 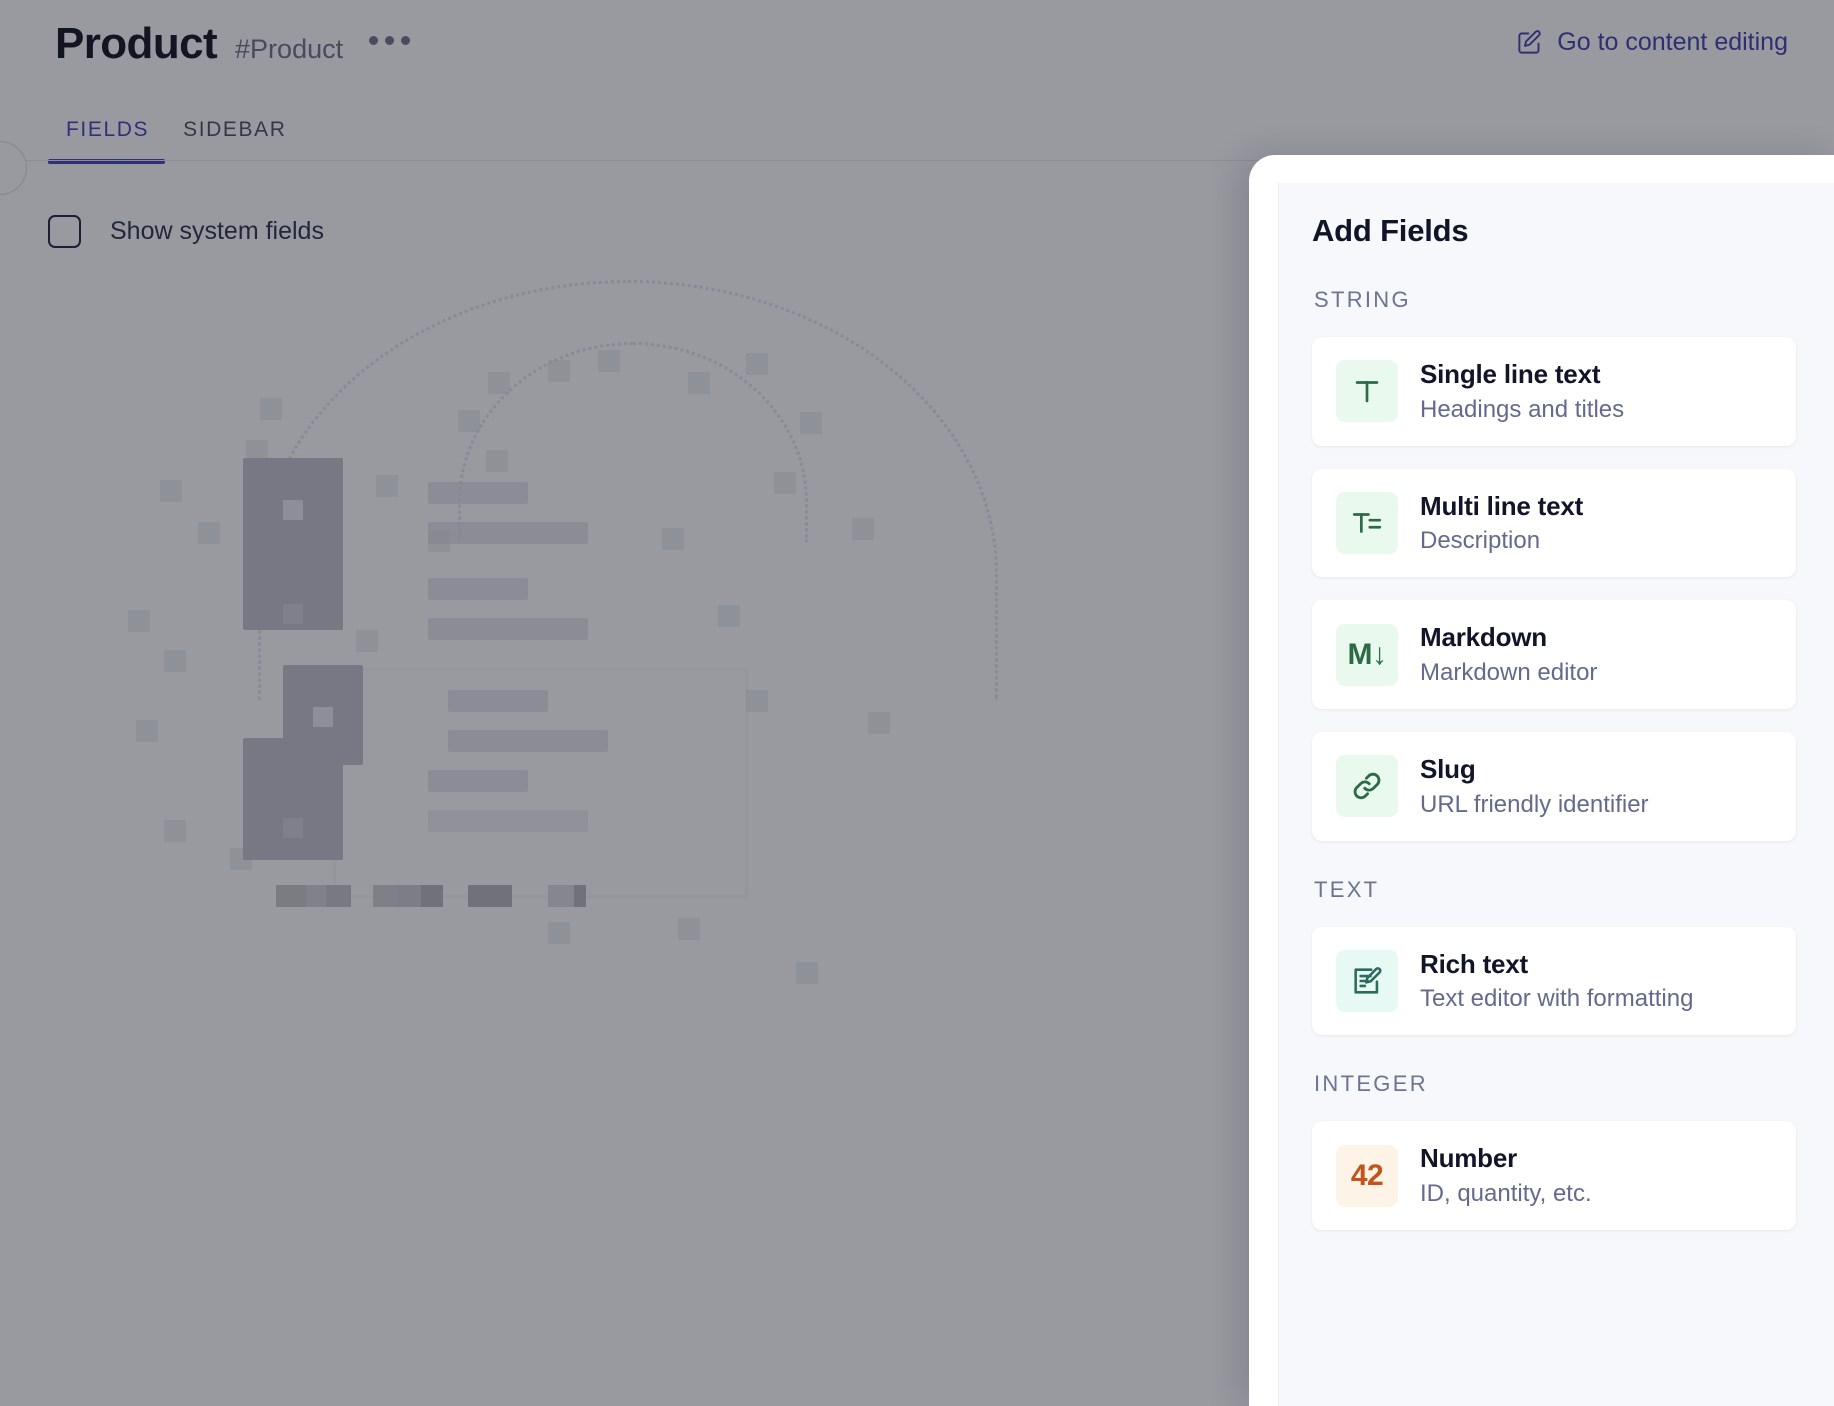 I want to click on markdown-glyph: M↓, so click(x=1367, y=654).